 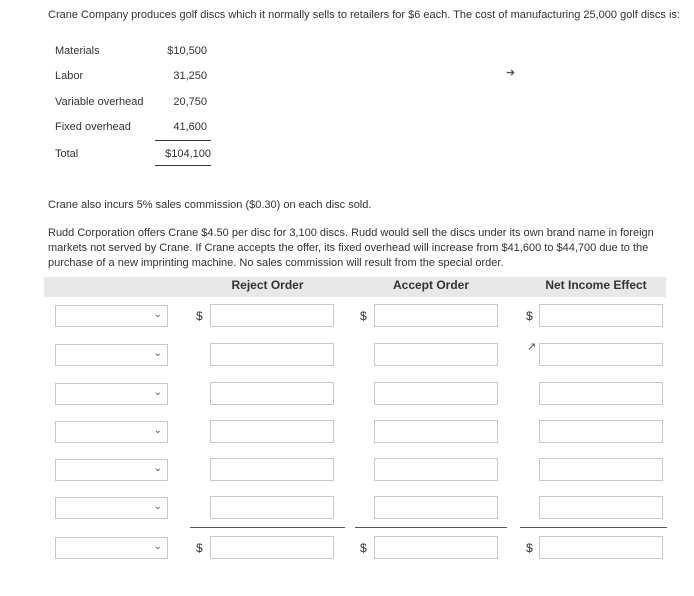 I want to click on cost-value-labor: 31,250, so click(x=190, y=76).